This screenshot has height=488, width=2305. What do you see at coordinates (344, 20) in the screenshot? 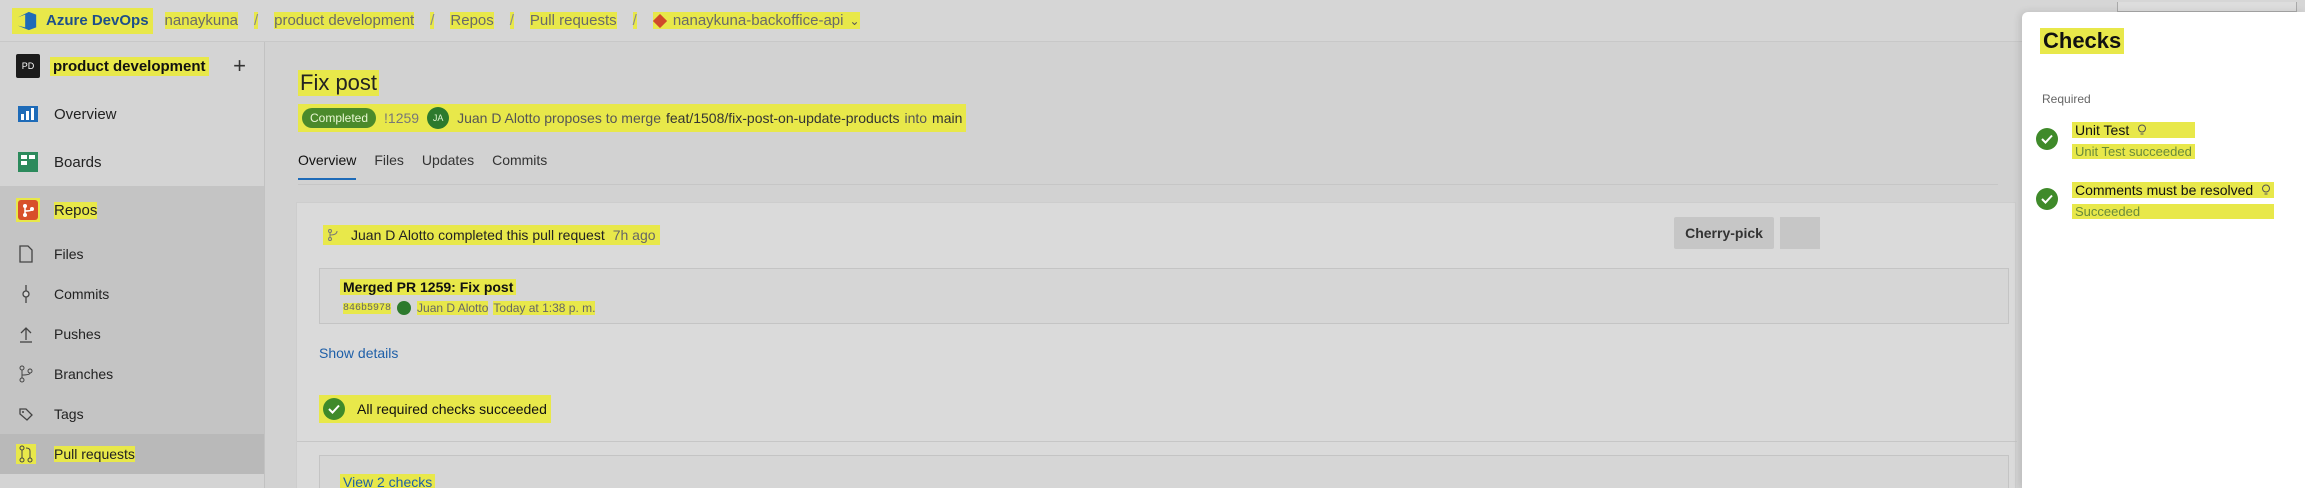
I see `breadcrumb-project: product development` at bounding box center [344, 20].